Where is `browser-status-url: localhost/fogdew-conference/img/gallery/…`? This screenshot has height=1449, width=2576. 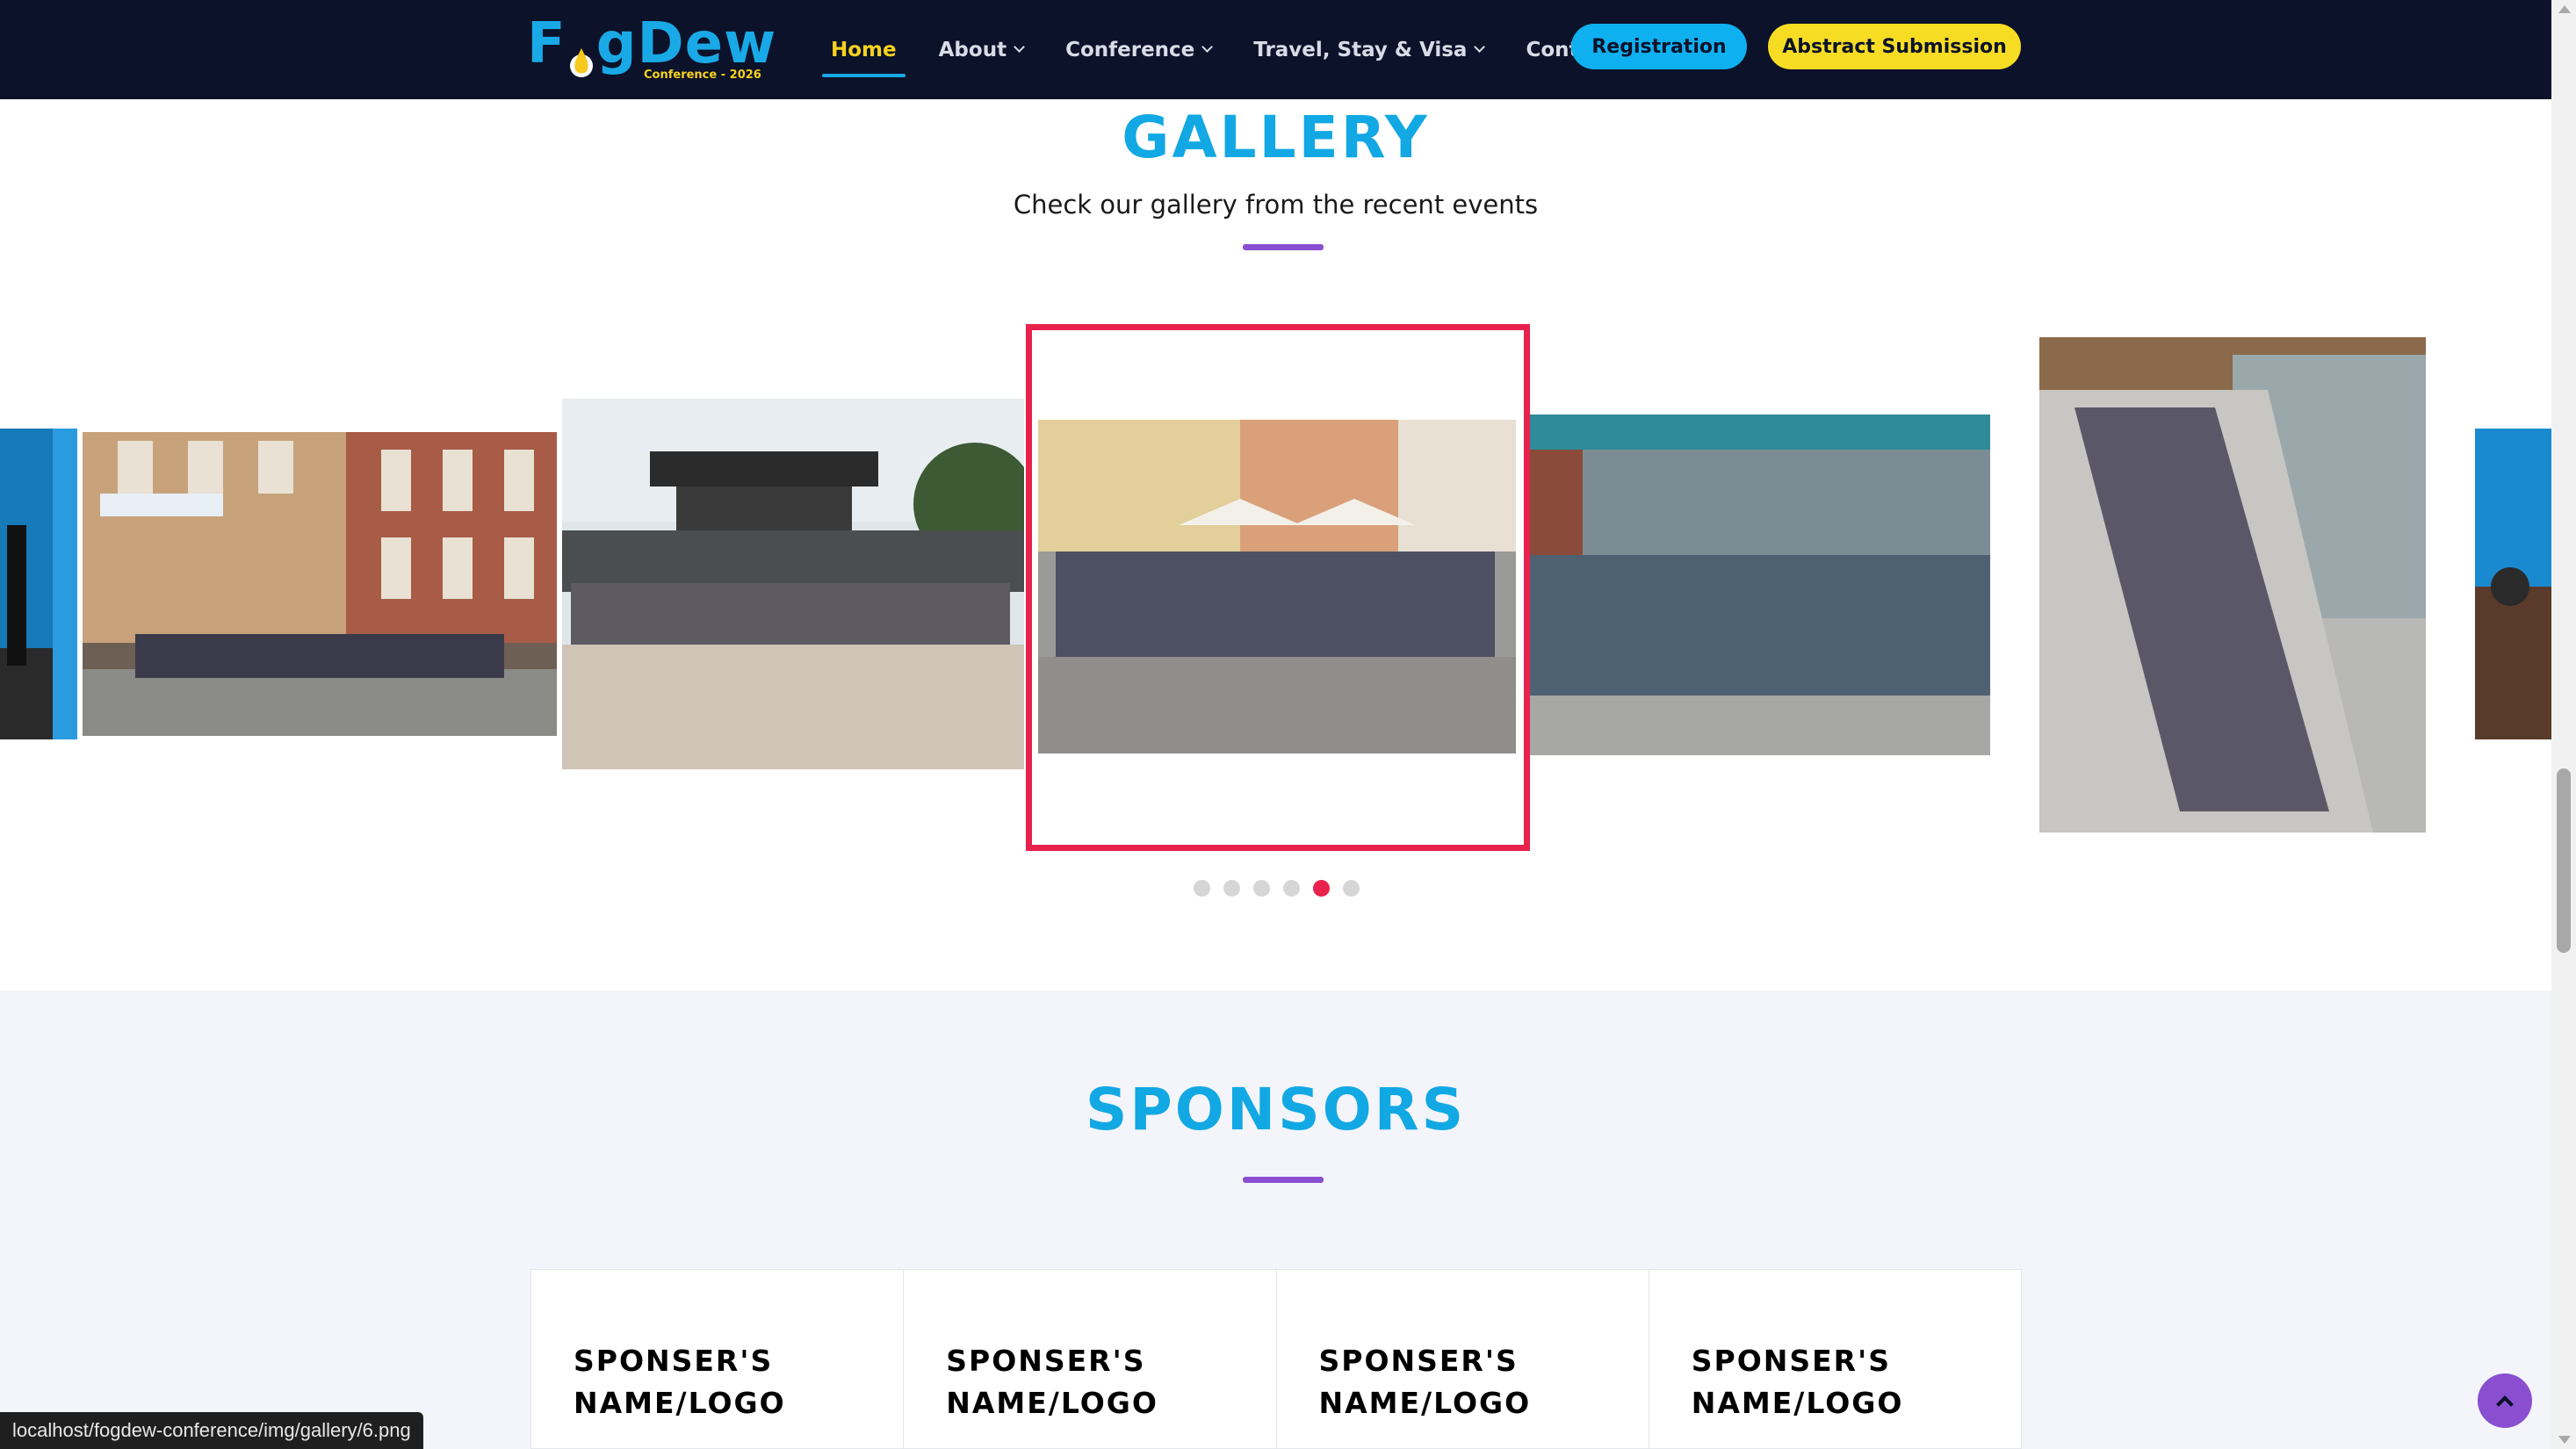 browser-status-url: localhost/fogdew-conference/img/gallery/… is located at coordinates (211, 1430).